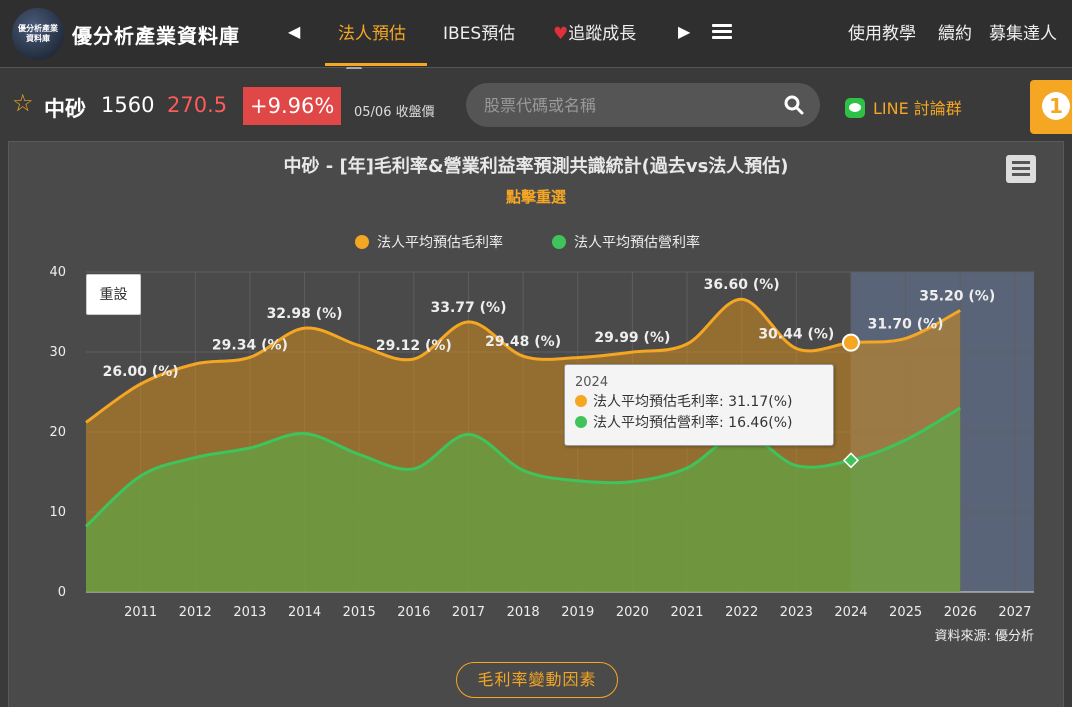 The width and height of the screenshot is (1072, 707). I want to click on data-label: 29.99 (%), so click(632, 338).